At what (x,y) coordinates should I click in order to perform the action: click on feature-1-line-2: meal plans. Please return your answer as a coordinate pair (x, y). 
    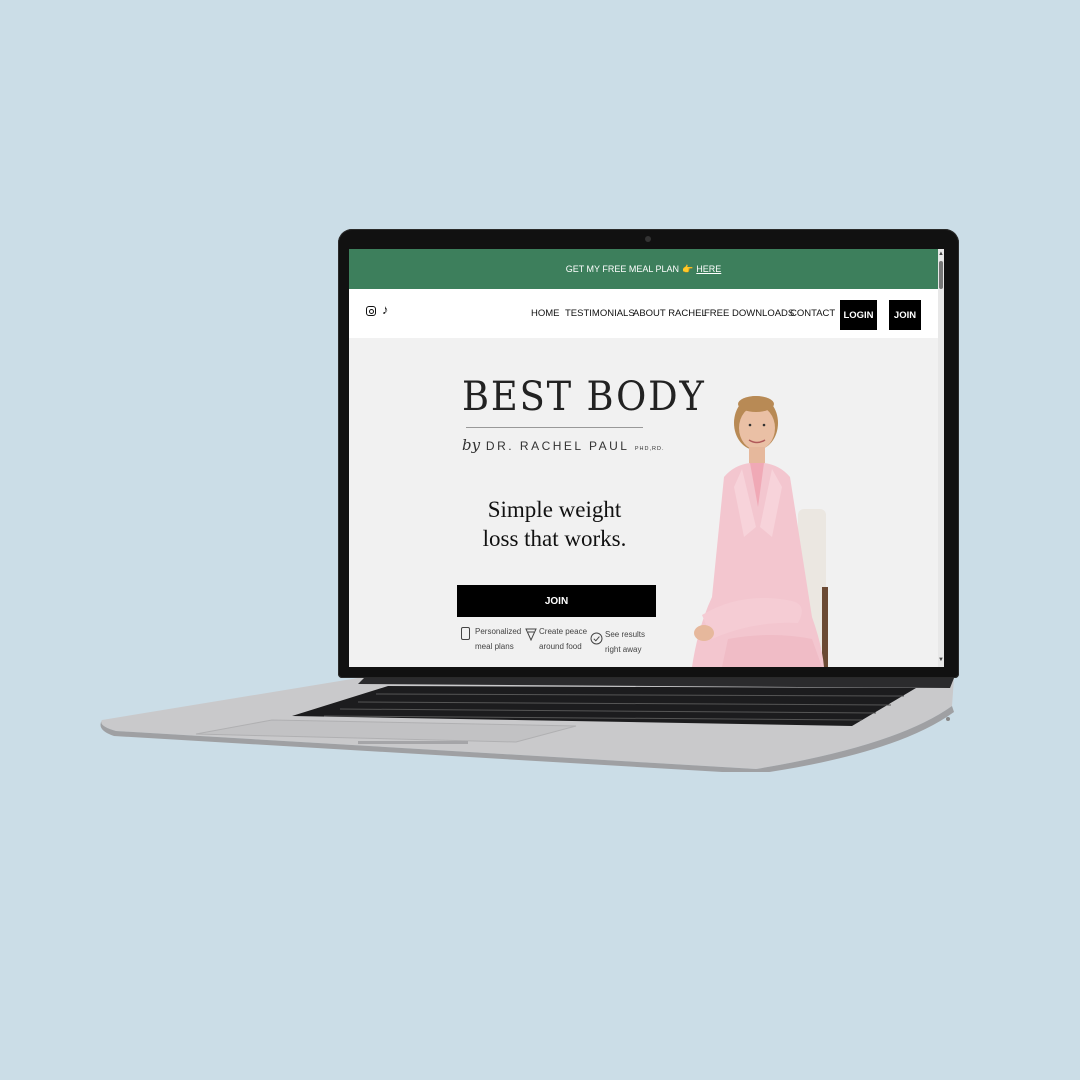
    Looking at the image, I should click on (494, 646).